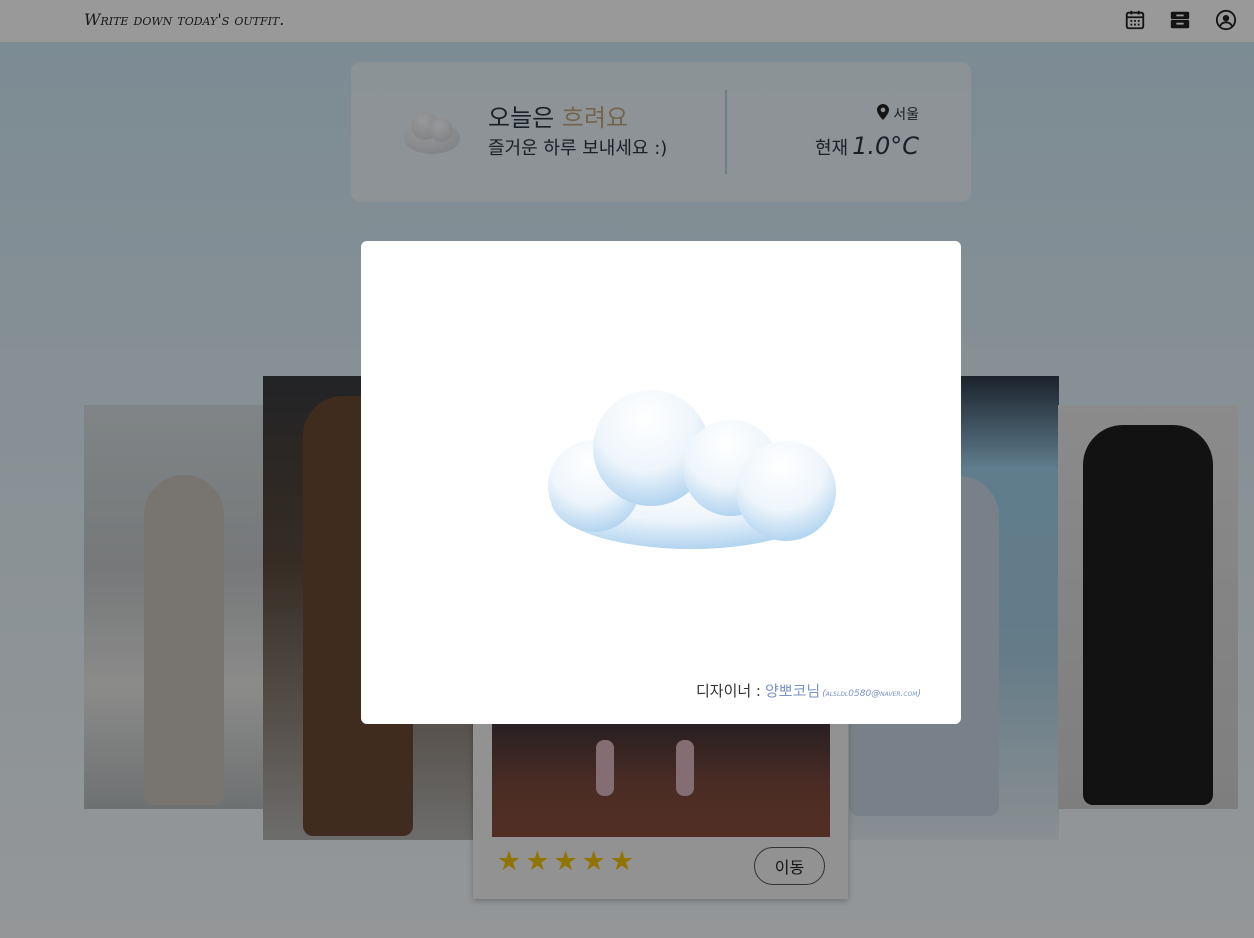  Describe the element at coordinates (871, 694) in the screenshot. I see `designer-email: (alsldl0580@naver.com)` at that location.